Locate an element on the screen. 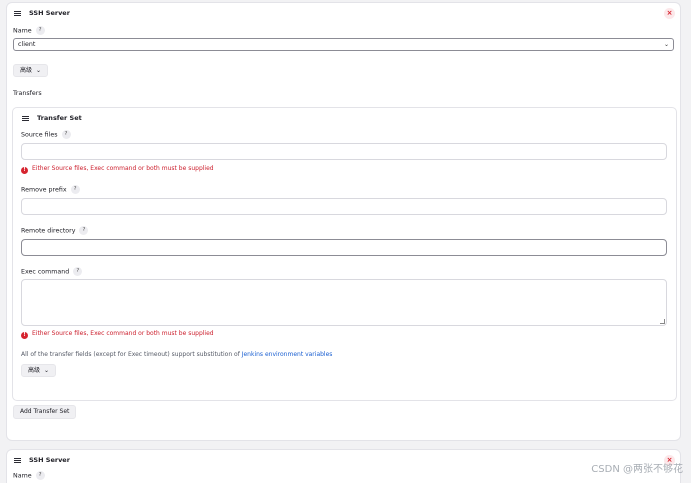 This screenshot has height=483, width=691. remove-prefix-input is located at coordinates (344, 206).